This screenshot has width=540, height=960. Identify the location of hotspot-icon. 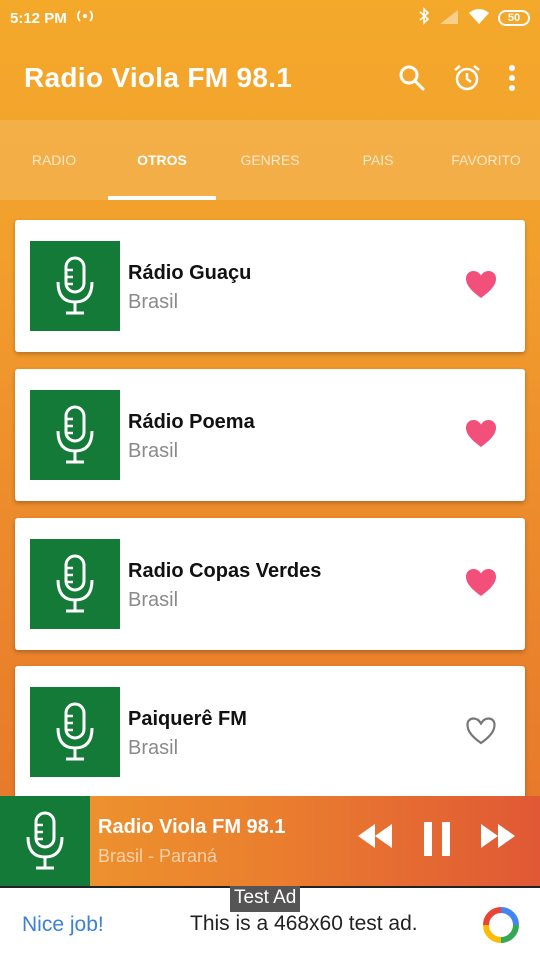
(85, 18).